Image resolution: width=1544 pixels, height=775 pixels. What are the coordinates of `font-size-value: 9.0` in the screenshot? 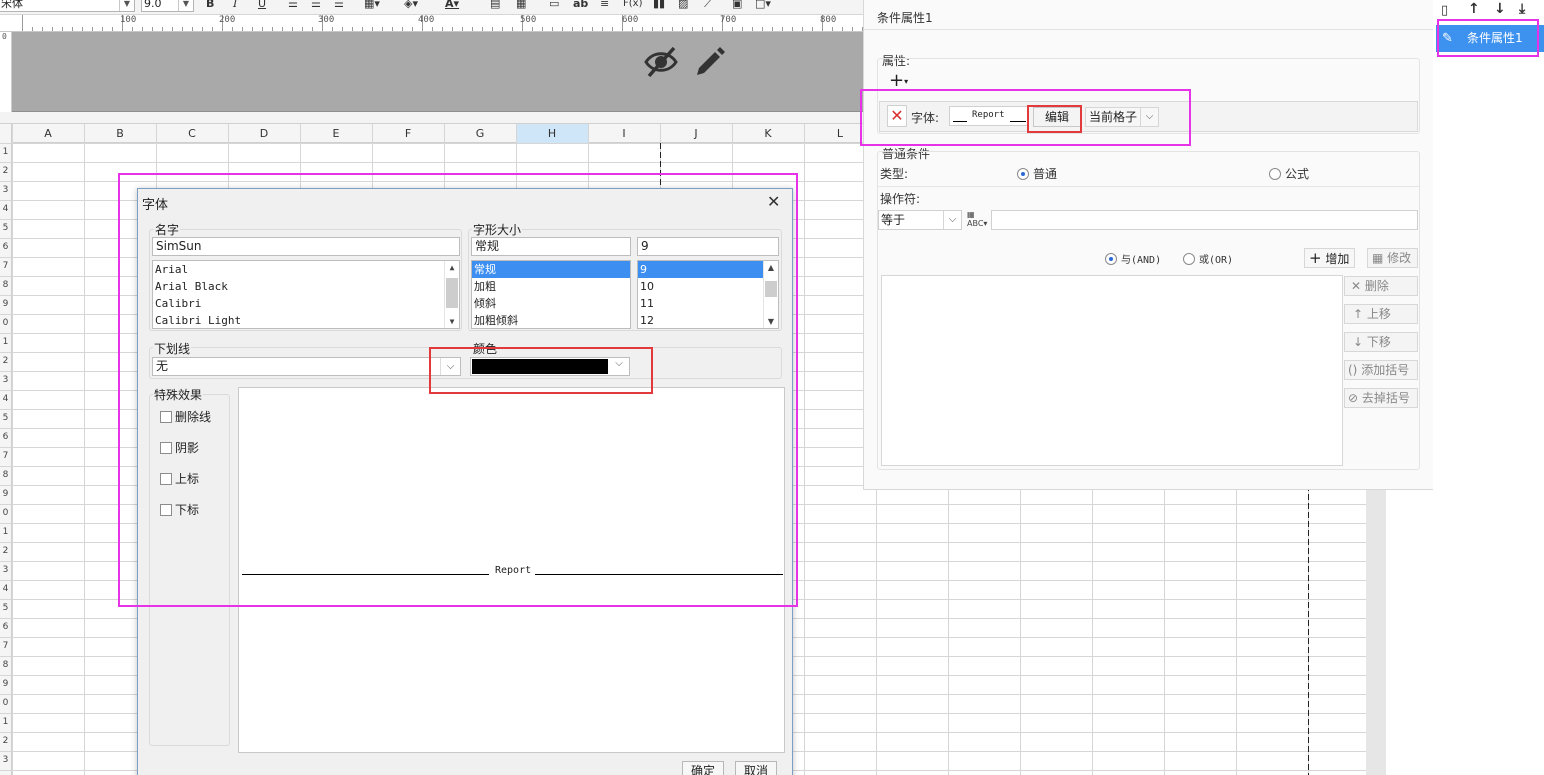 It's located at (153, 5).